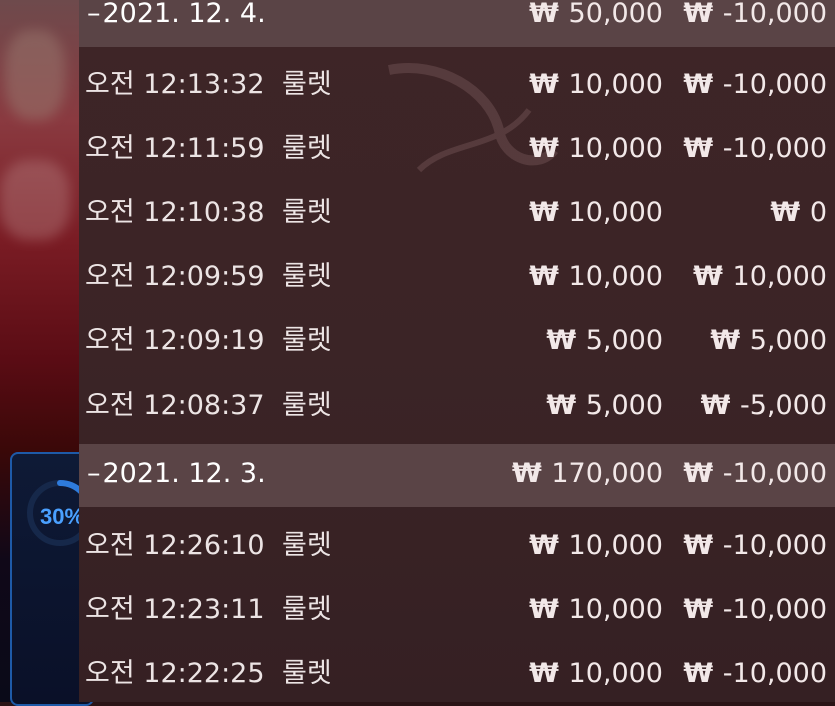 The height and width of the screenshot is (706, 835). I want to click on group-date-text: 2021. 12. 3., so click(184, 473).